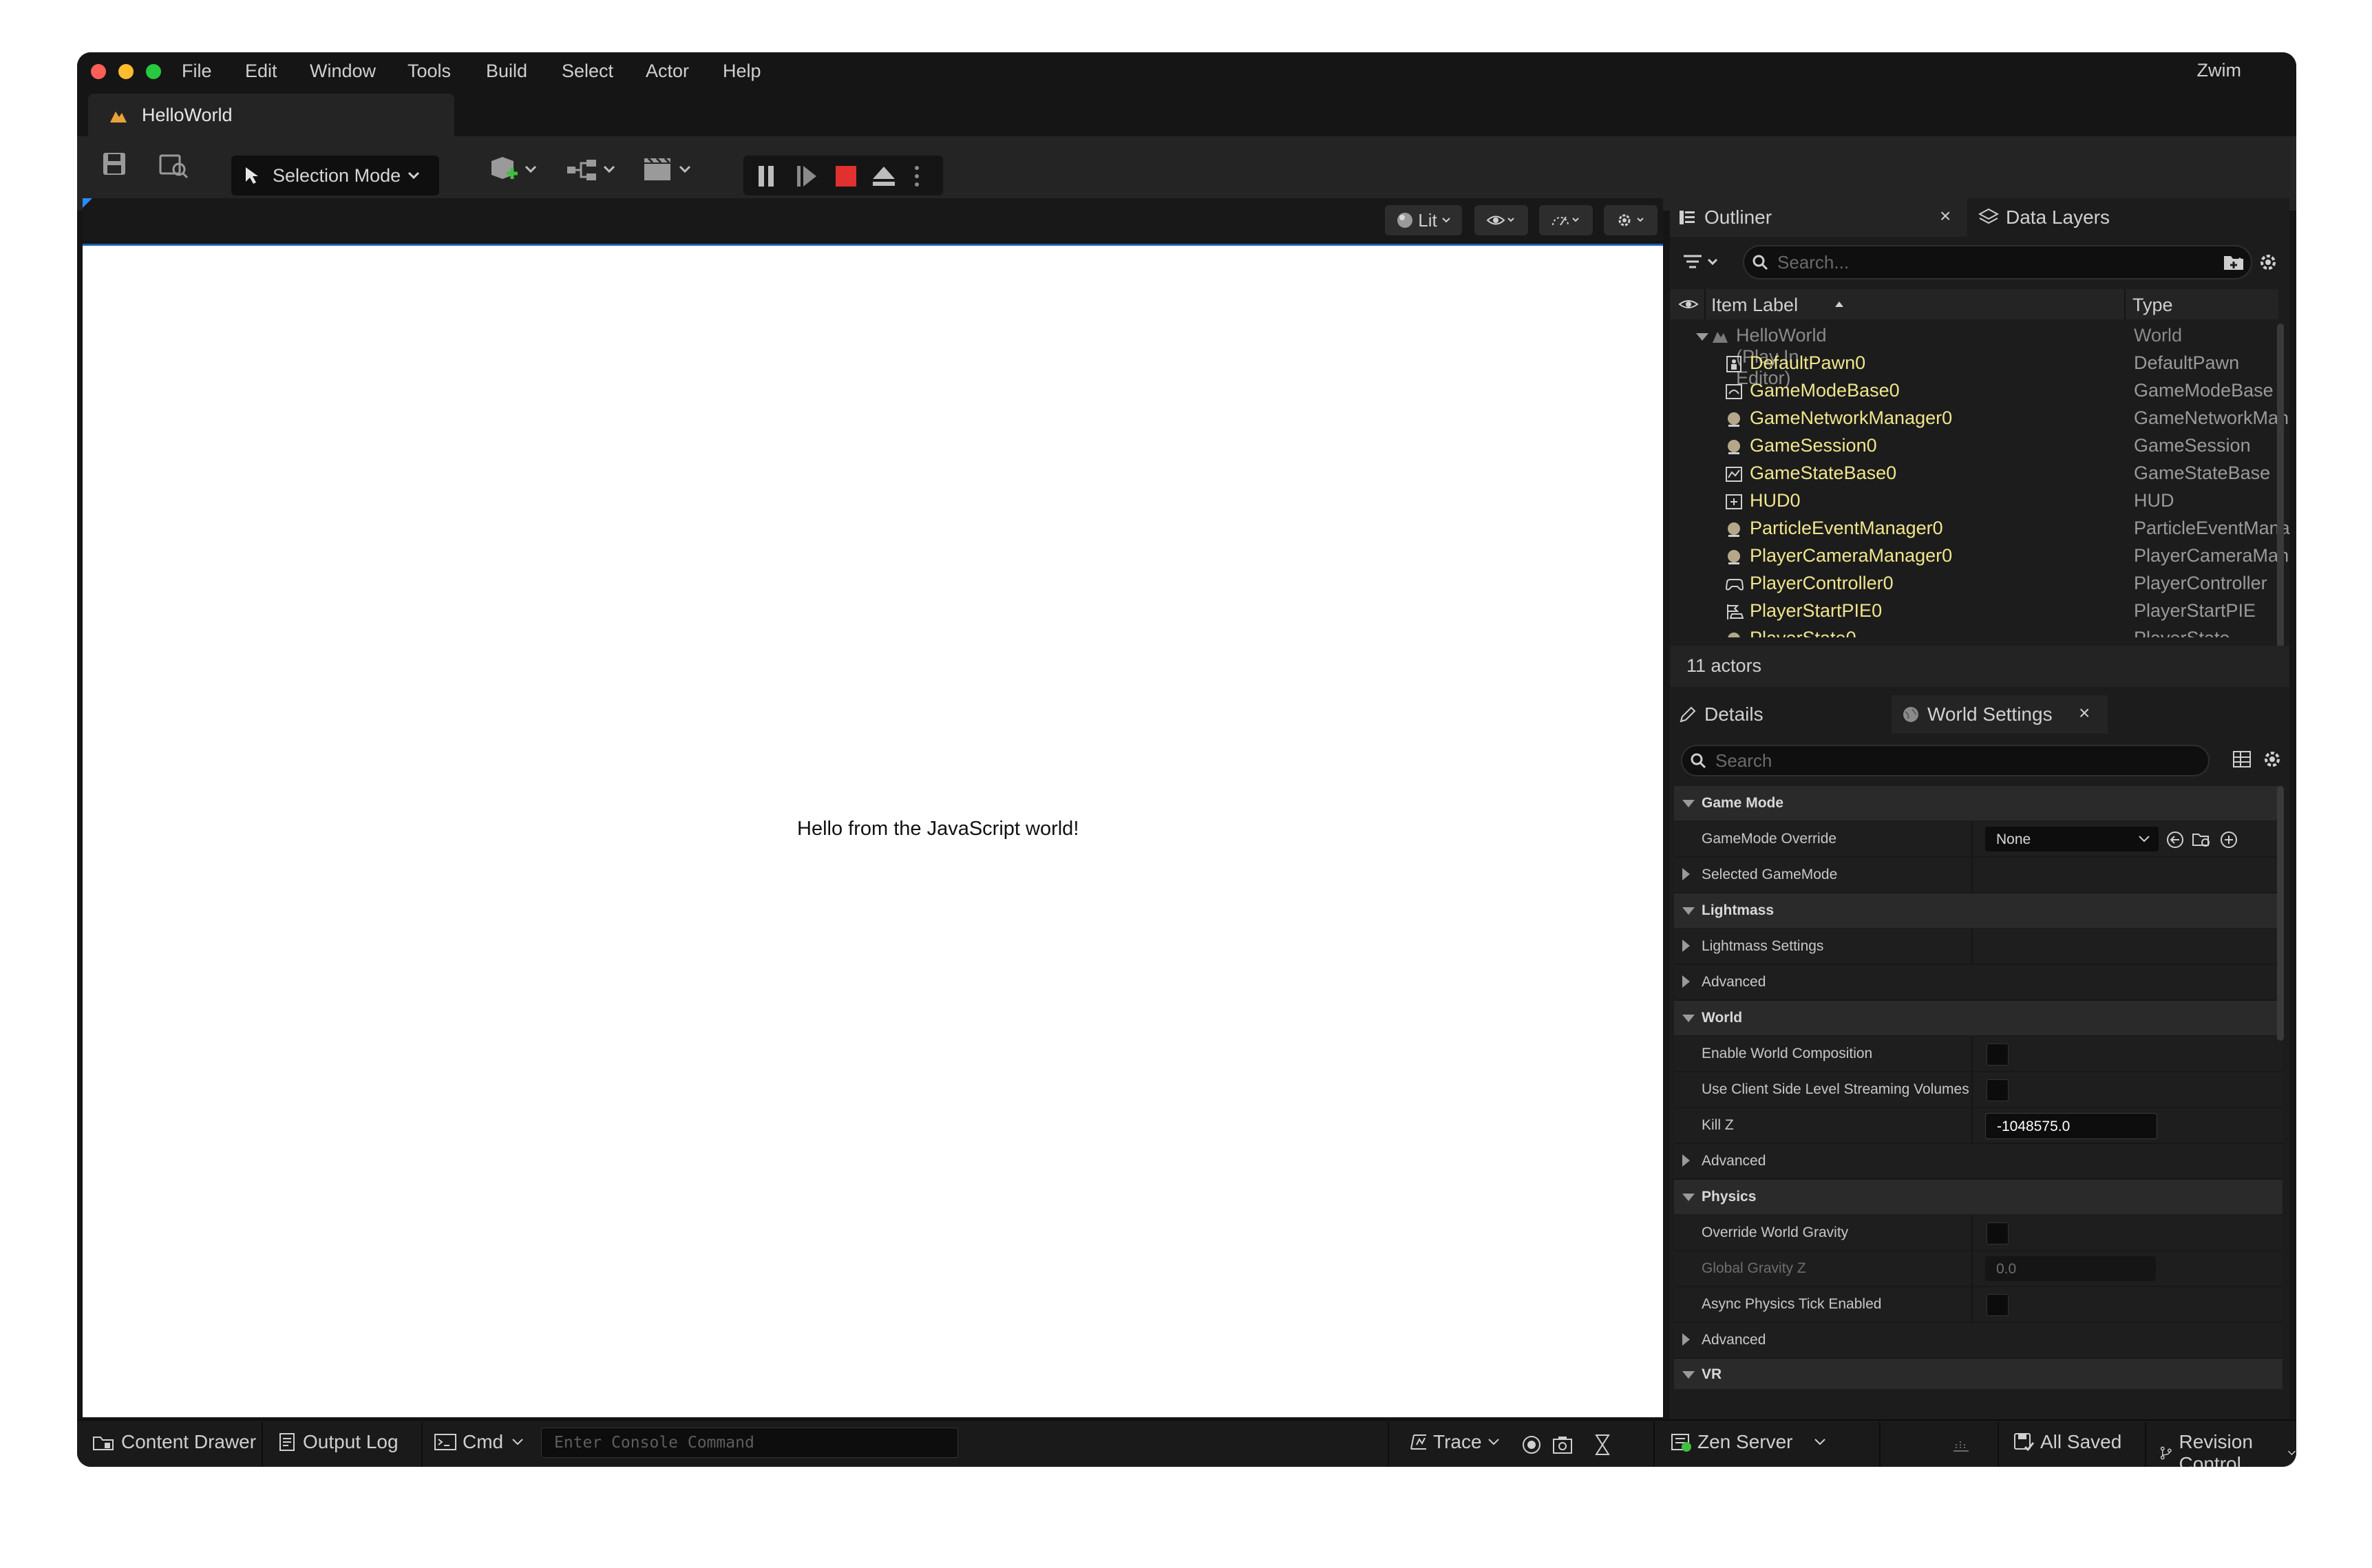 Image resolution: width=2372 pixels, height=1568 pixels. I want to click on cmd-dropdown: Cmd, so click(479, 1442).